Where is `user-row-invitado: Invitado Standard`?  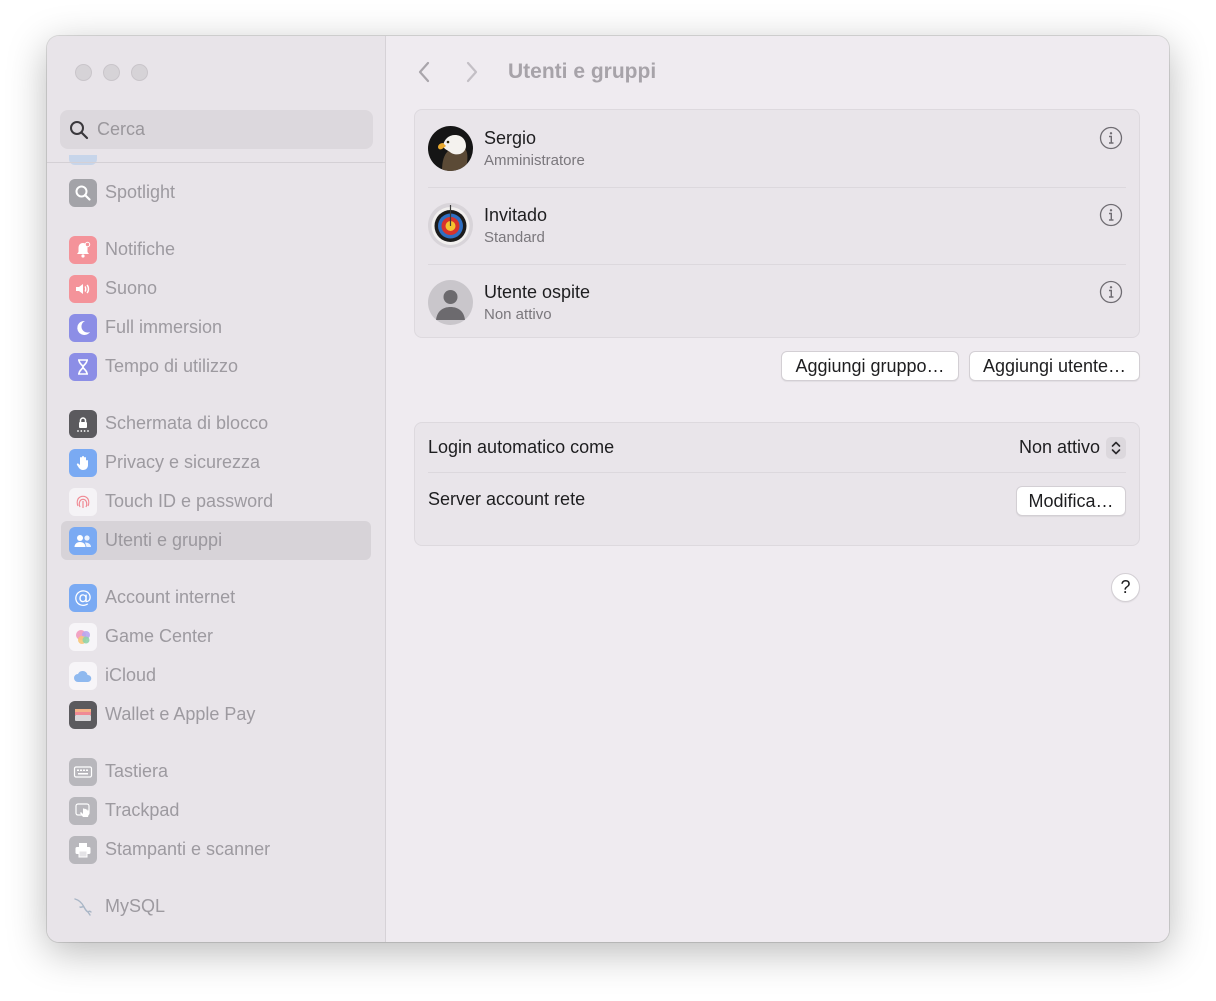 user-row-invitado: Invitado Standard is located at coordinates (777, 225).